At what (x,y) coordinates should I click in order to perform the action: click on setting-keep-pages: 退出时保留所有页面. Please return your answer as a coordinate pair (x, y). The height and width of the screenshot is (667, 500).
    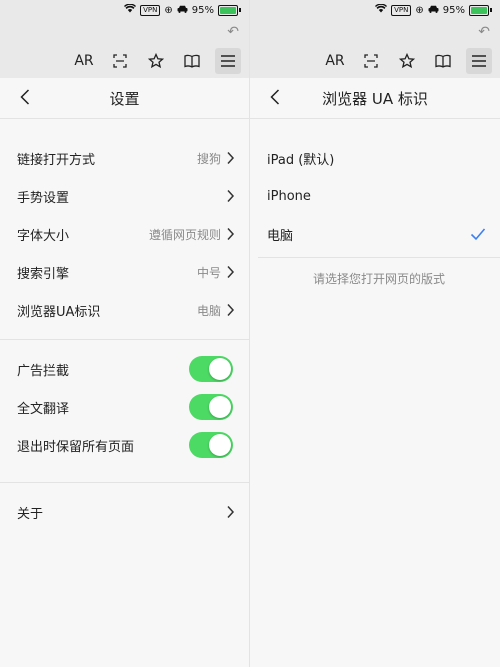
    Looking at the image, I should click on (124, 445).